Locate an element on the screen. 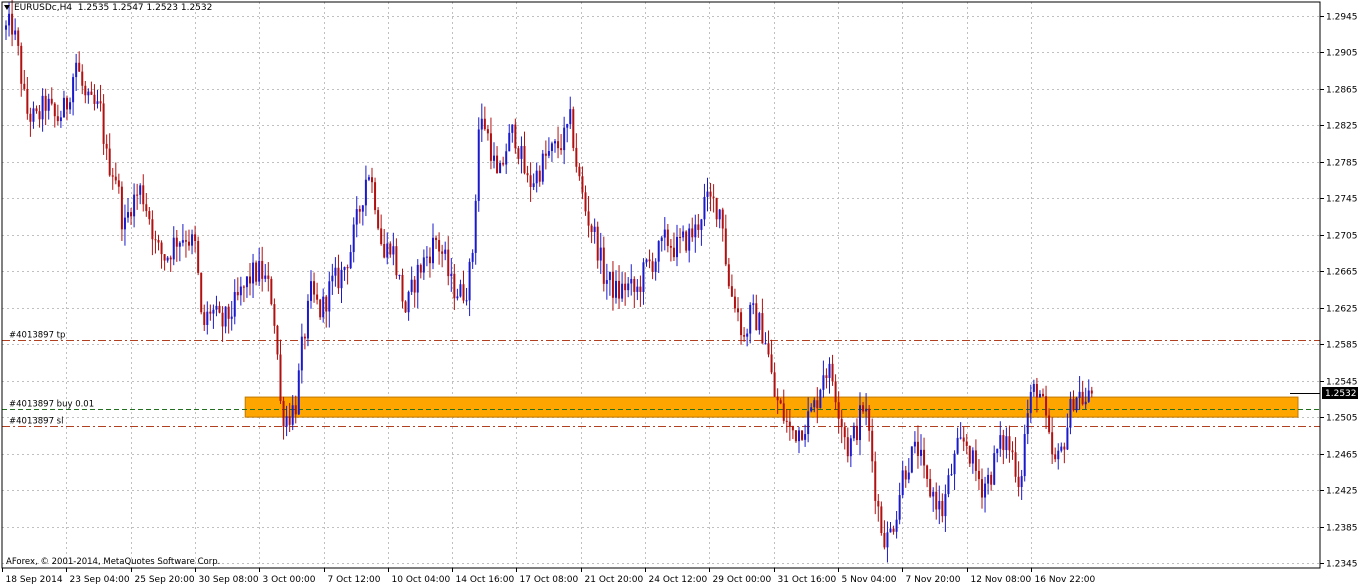 This screenshot has width=1362, height=587. order-zone is located at coordinates (771, 407).